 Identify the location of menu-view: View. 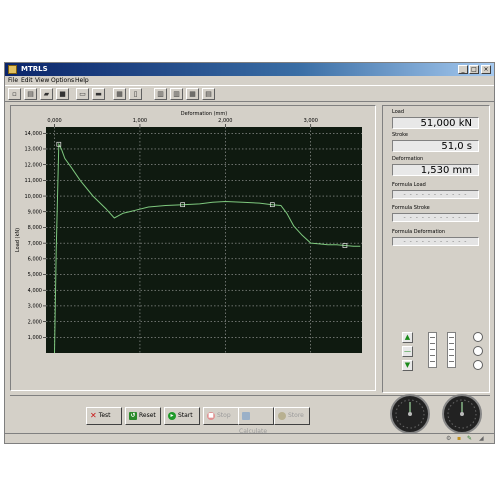
(42, 80).